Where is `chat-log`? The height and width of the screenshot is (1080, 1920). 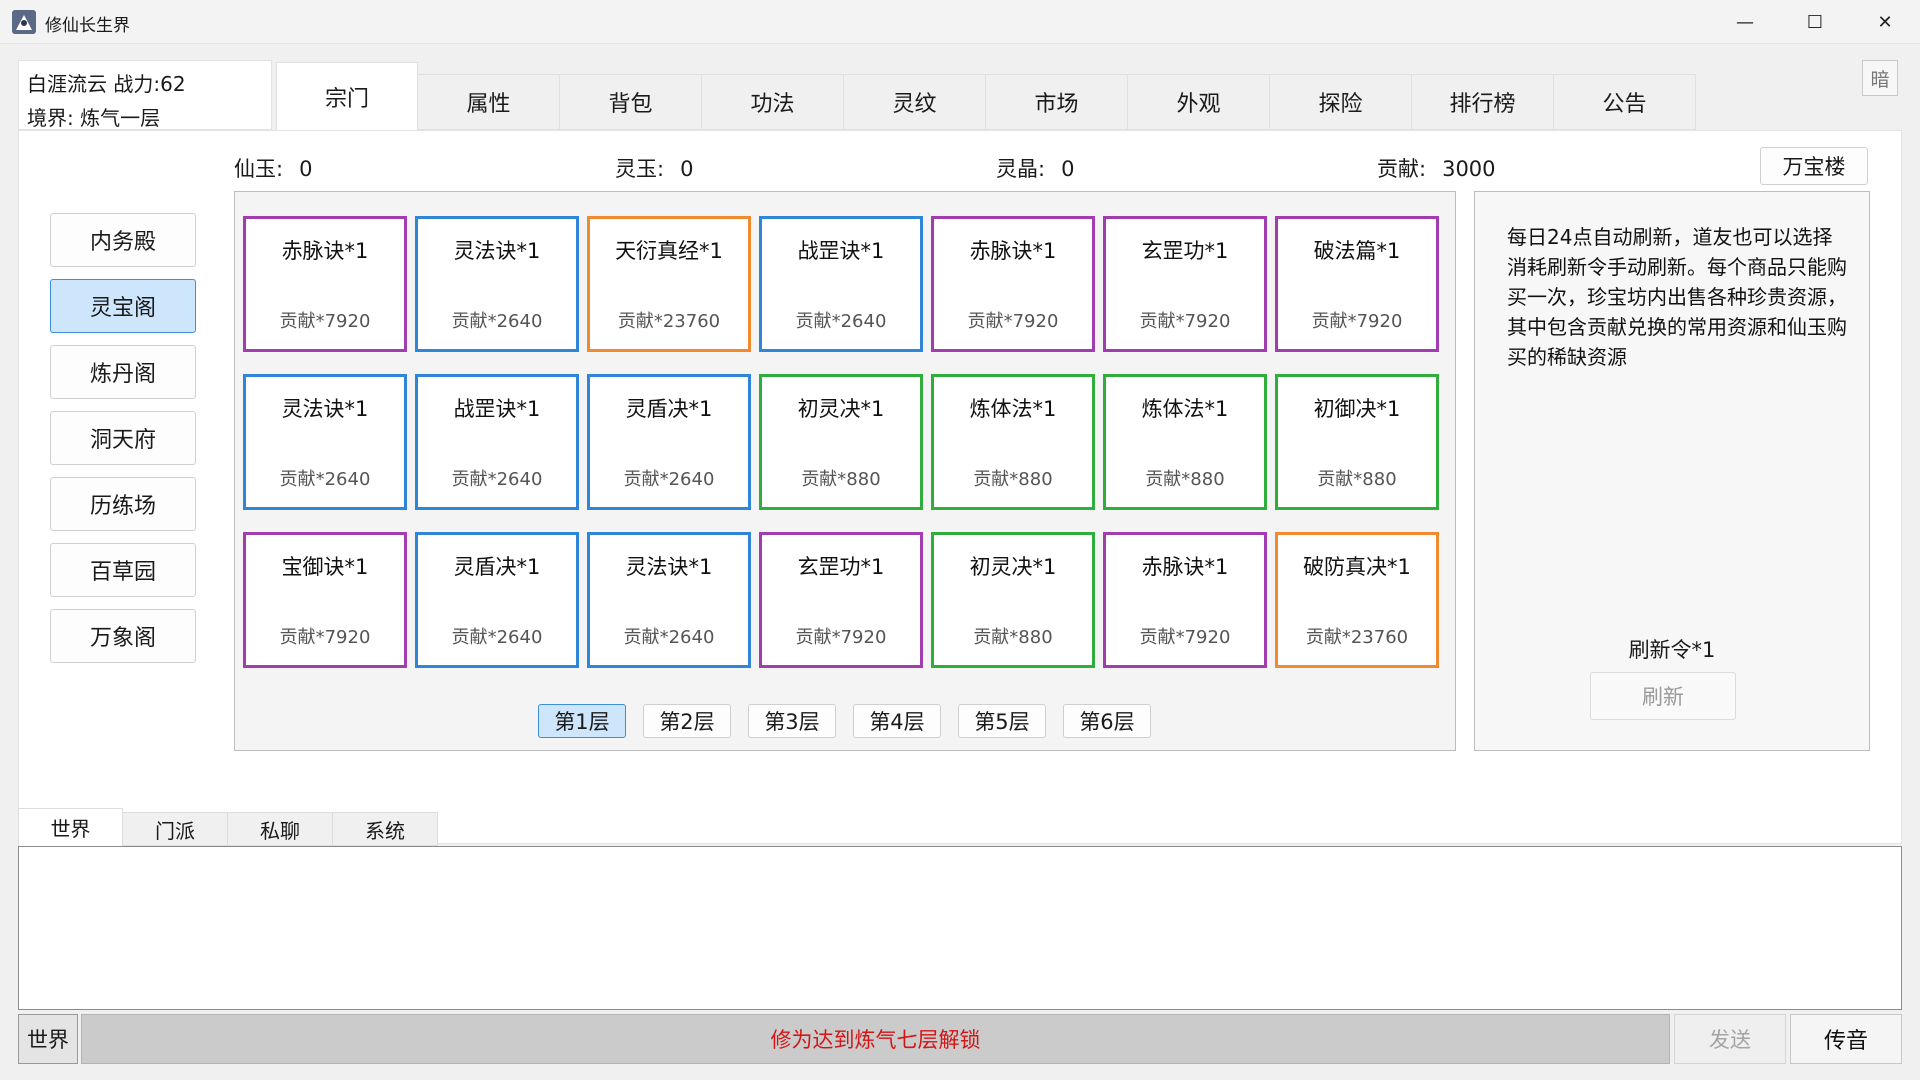
chat-log is located at coordinates (960, 928).